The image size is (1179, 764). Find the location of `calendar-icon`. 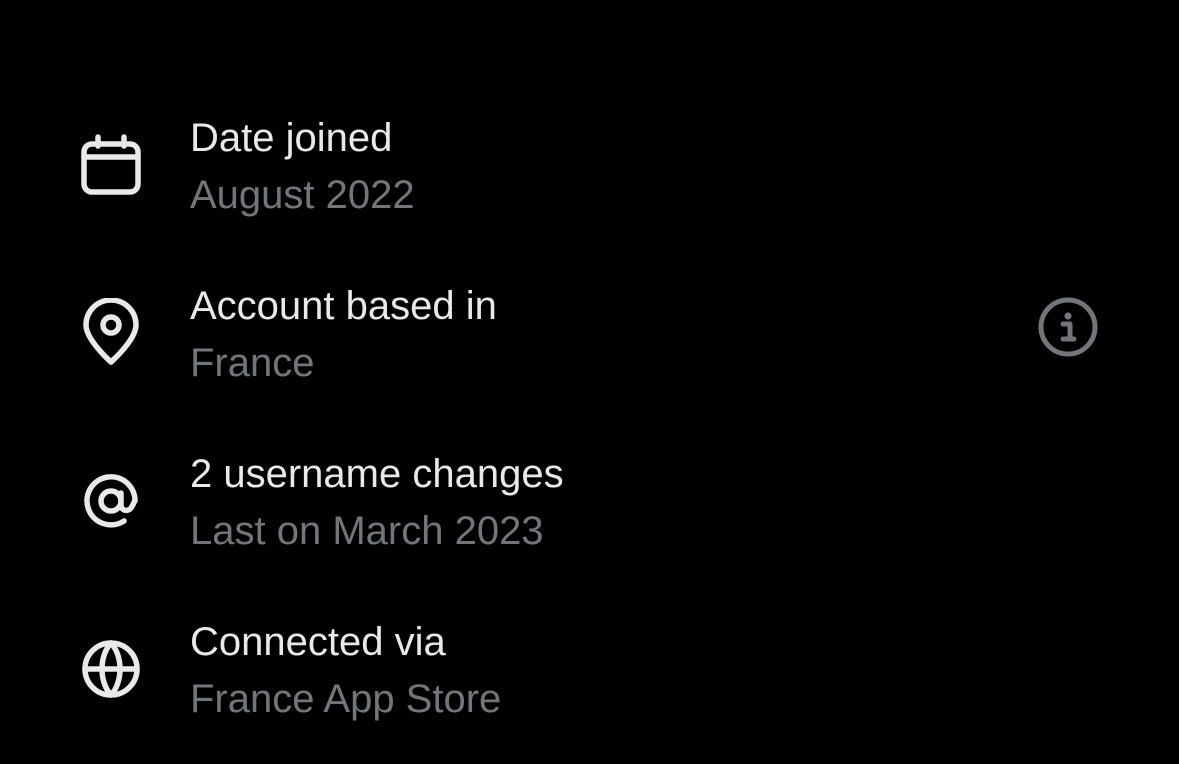

calendar-icon is located at coordinates (111, 165).